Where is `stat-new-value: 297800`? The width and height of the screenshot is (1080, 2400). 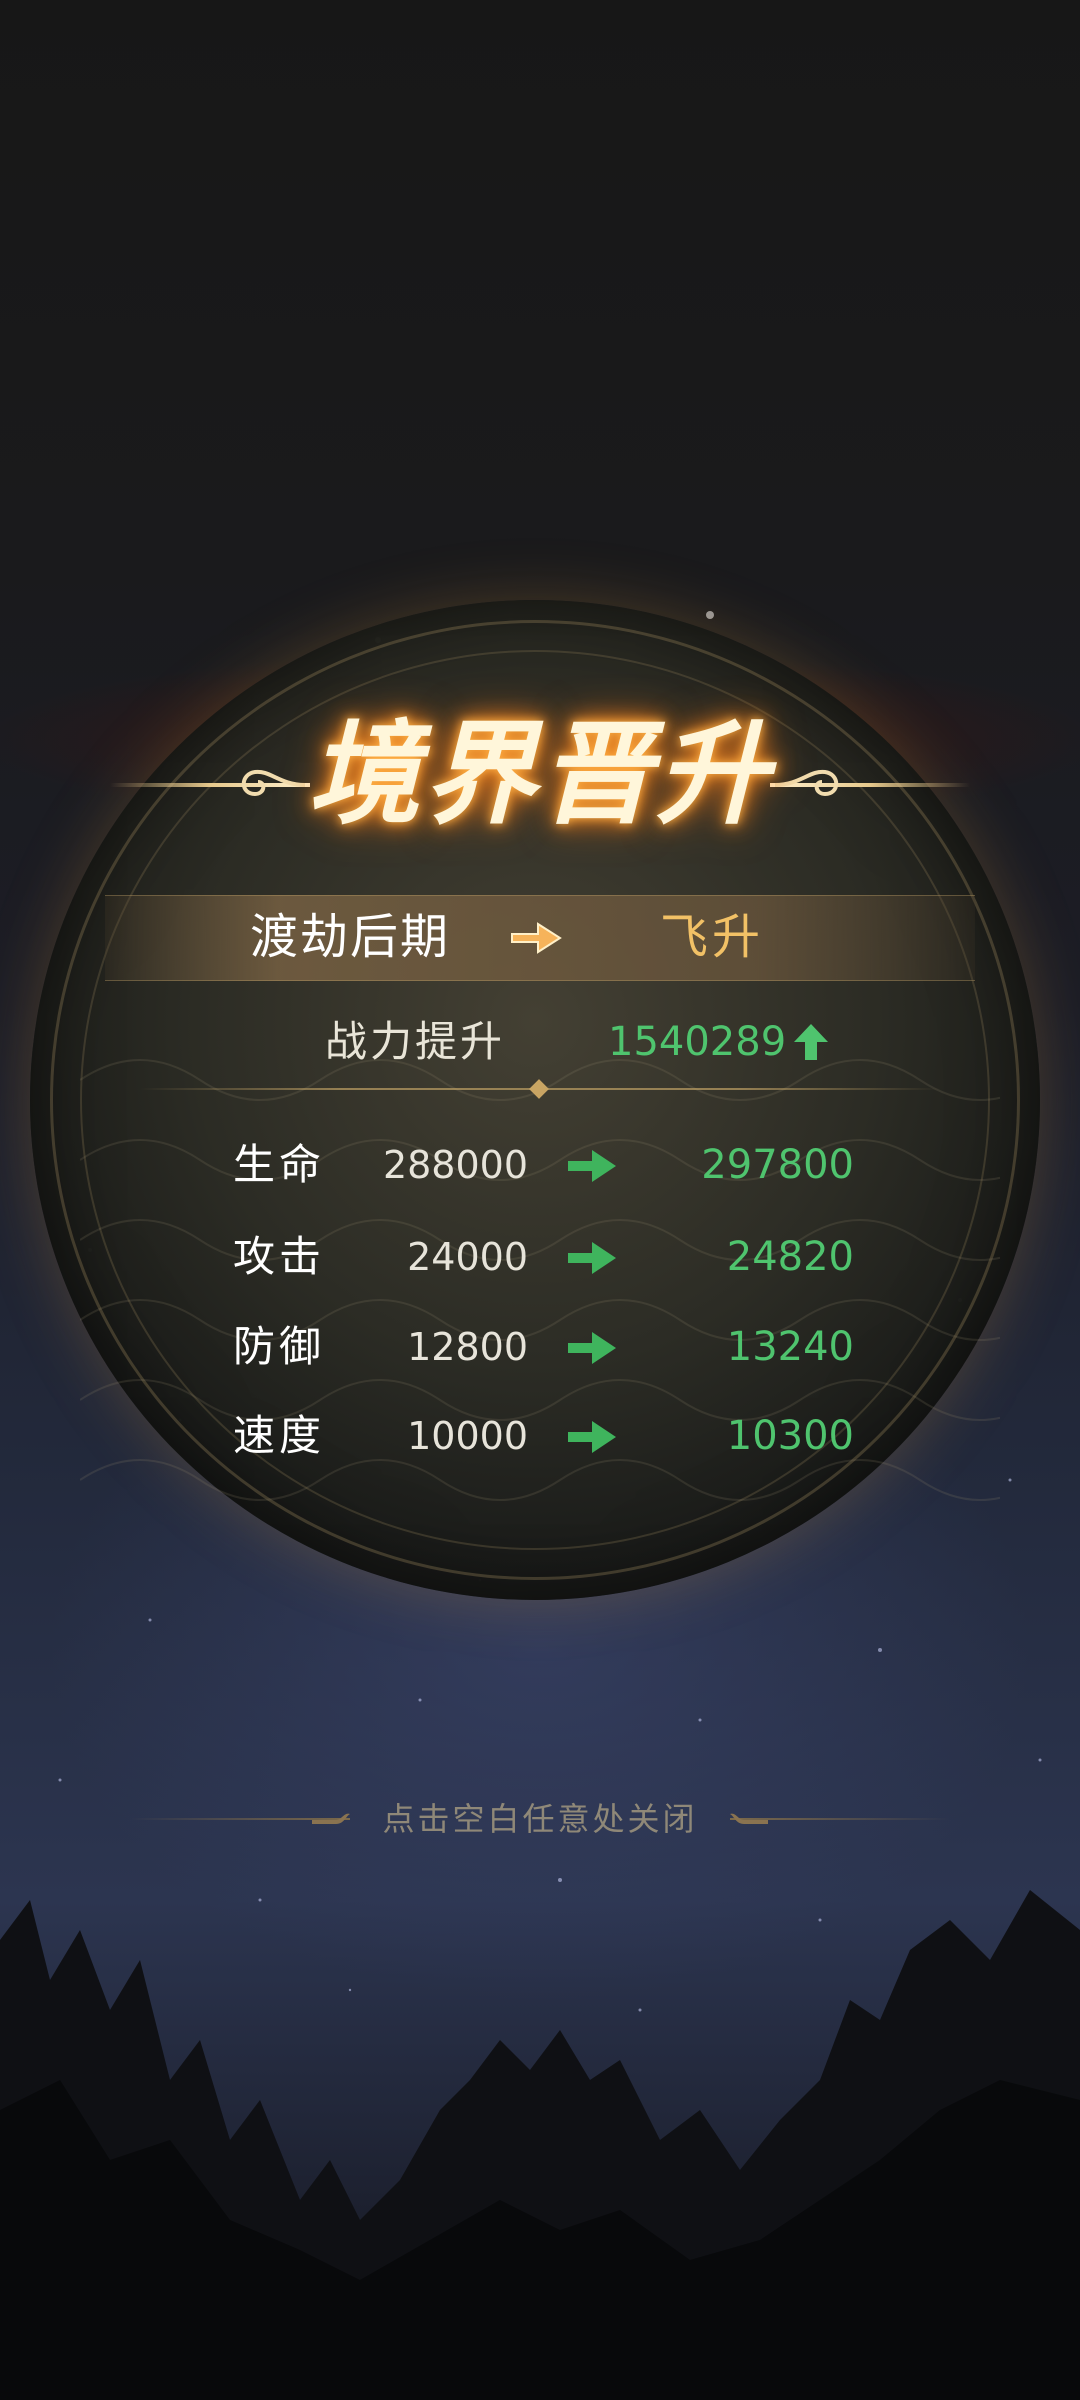 stat-new-value: 297800 is located at coordinates (777, 1165).